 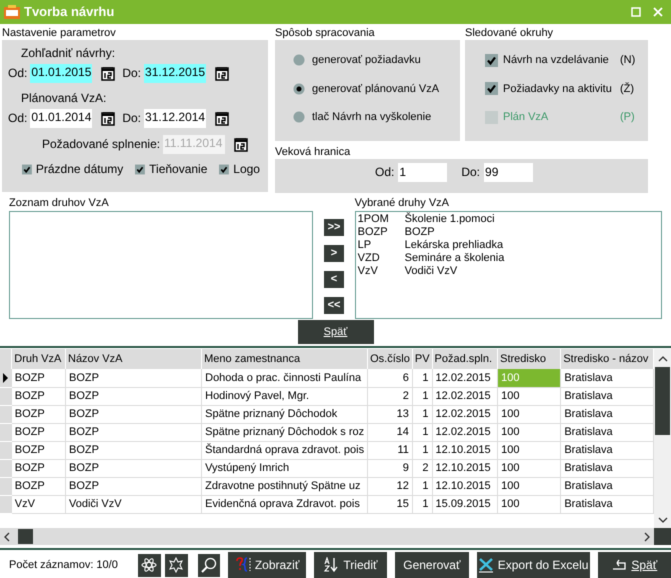 I want to click on radio-label: tlač Návrh na vyškolenie, so click(x=372, y=117).